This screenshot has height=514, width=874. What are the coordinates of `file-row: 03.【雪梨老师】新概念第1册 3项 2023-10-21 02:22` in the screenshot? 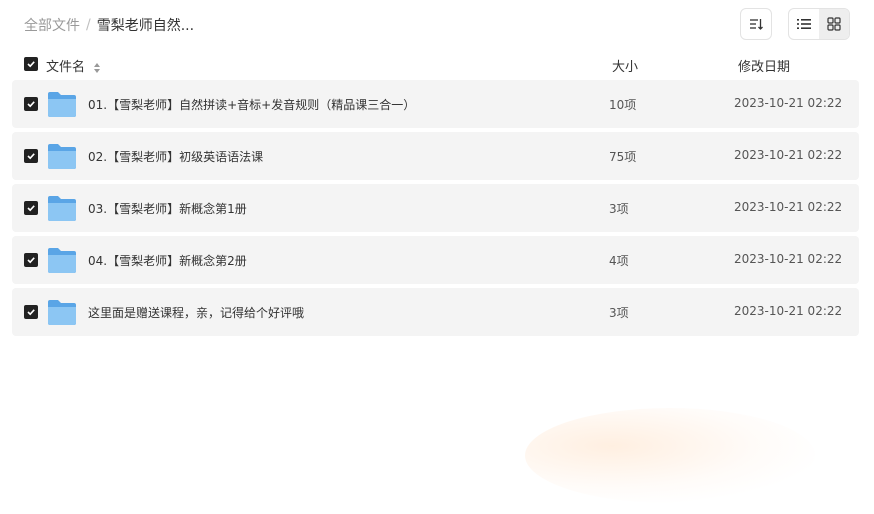 It's located at (435, 208).